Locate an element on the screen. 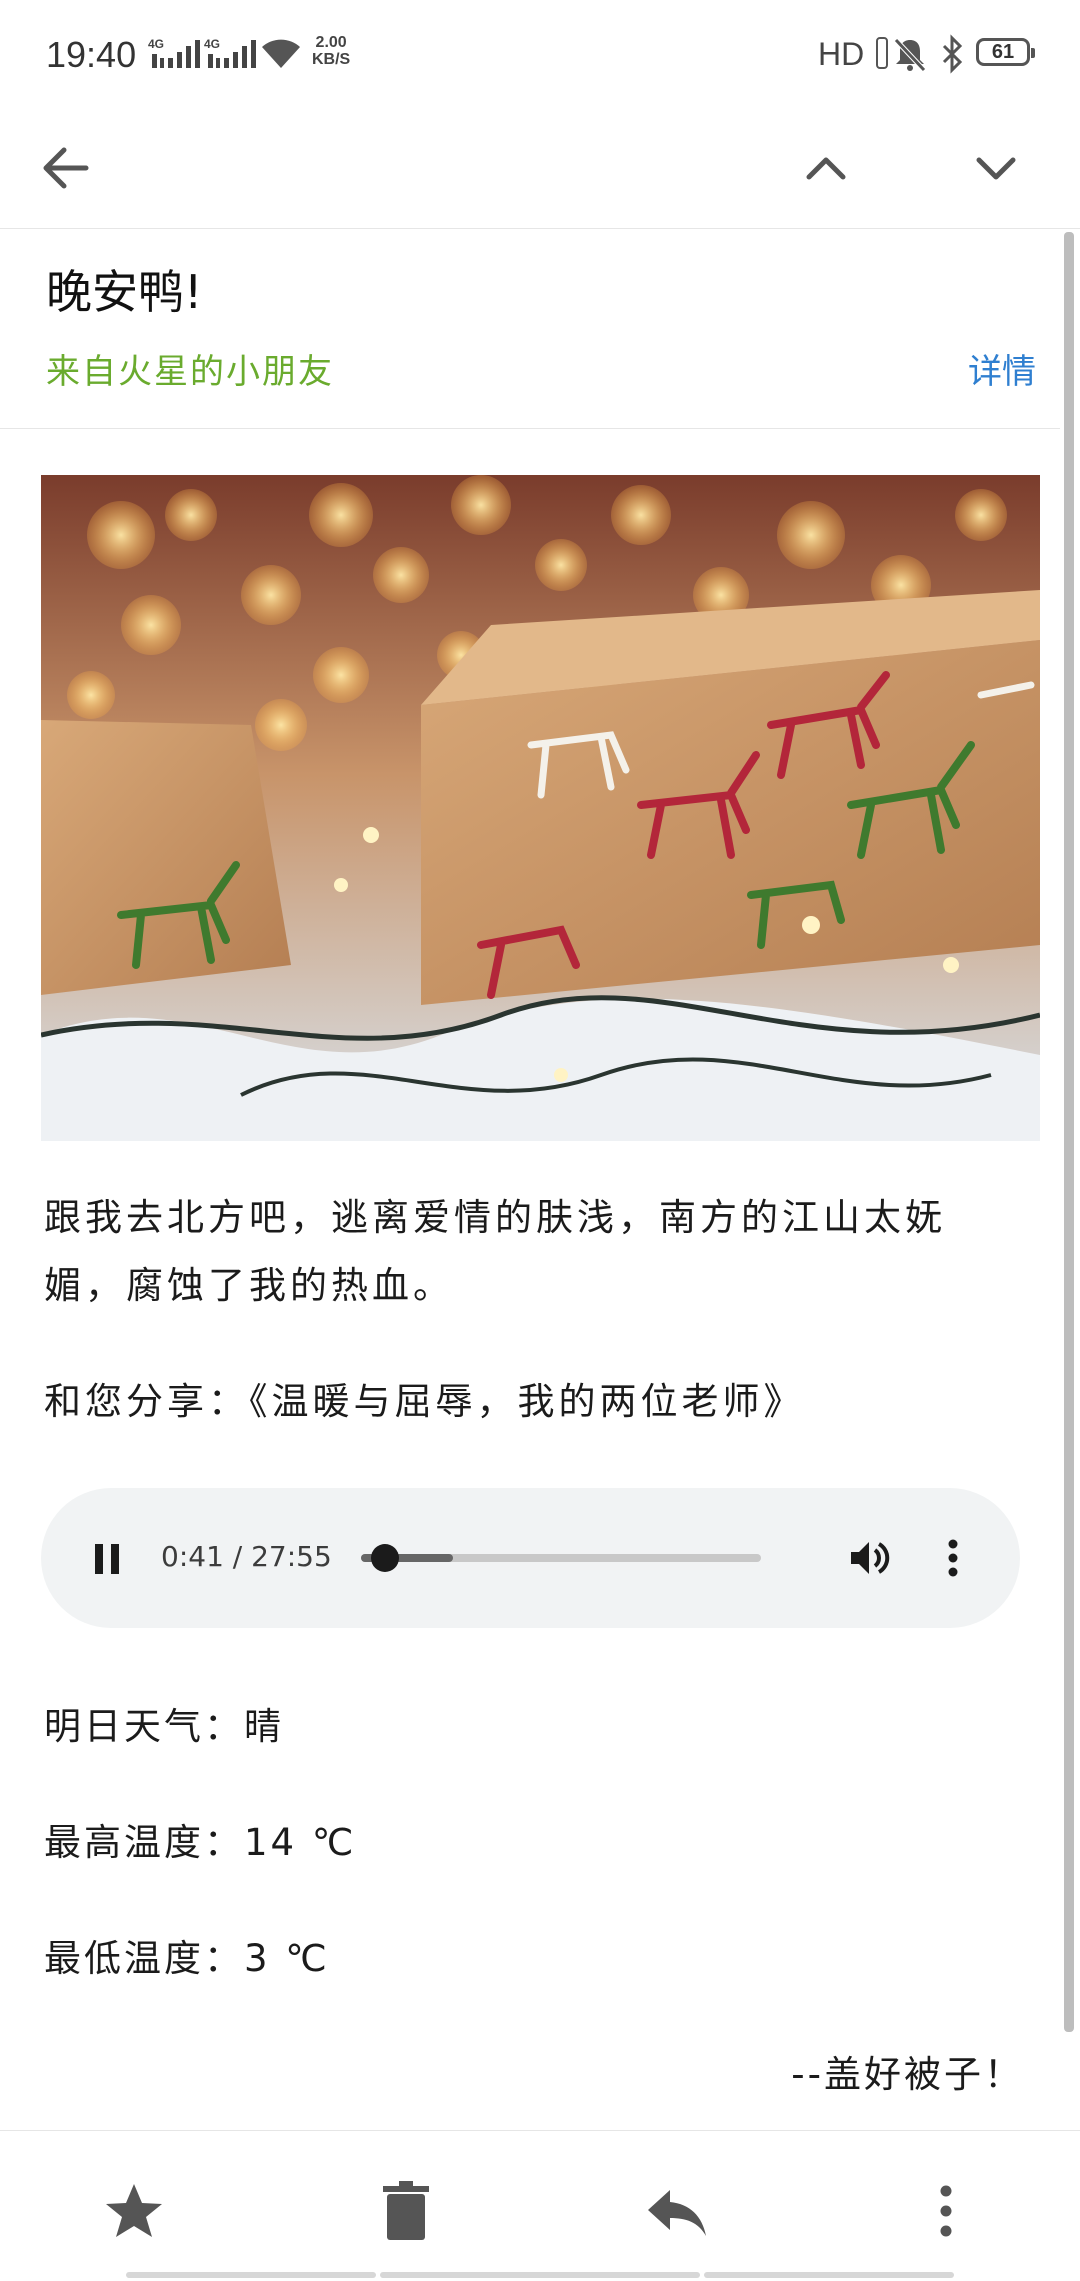  more-button is located at coordinates (946, 2211).